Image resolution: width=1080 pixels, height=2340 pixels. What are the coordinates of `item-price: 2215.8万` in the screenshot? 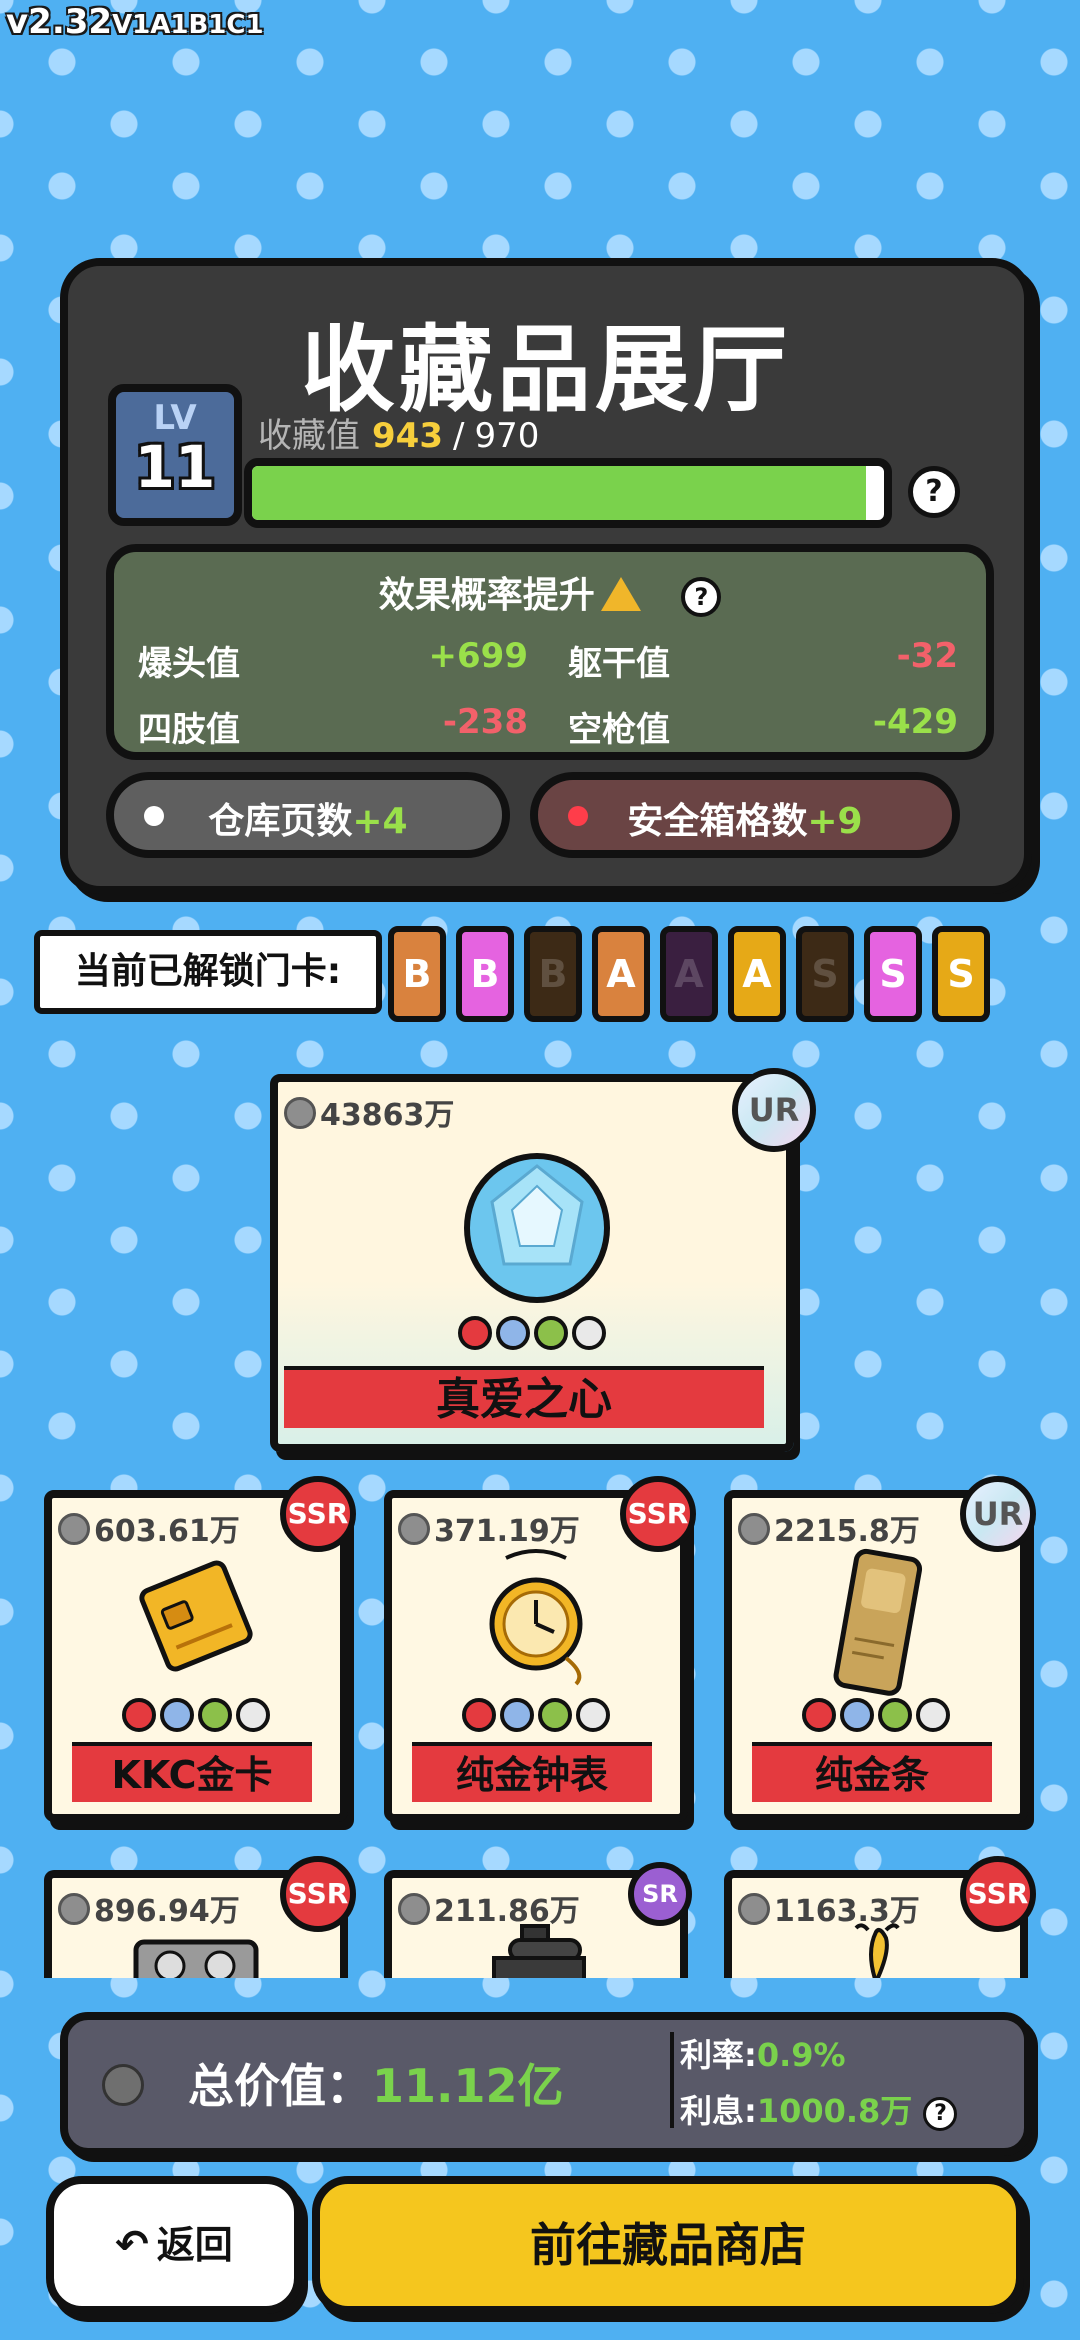 It's located at (829, 1528).